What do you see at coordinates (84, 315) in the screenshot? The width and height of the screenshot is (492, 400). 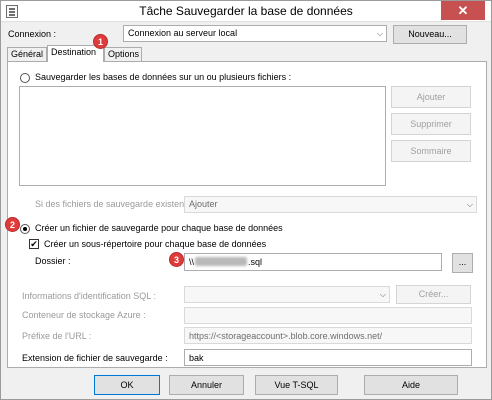 I see `azure-container-label: Conteneur de stockage Azure :` at bounding box center [84, 315].